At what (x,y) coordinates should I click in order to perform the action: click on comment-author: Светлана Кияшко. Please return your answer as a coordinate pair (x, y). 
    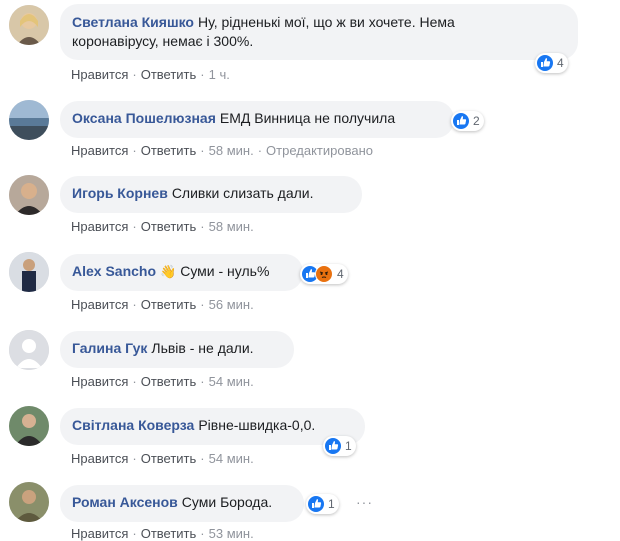
    Looking at the image, I should click on (133, 22).